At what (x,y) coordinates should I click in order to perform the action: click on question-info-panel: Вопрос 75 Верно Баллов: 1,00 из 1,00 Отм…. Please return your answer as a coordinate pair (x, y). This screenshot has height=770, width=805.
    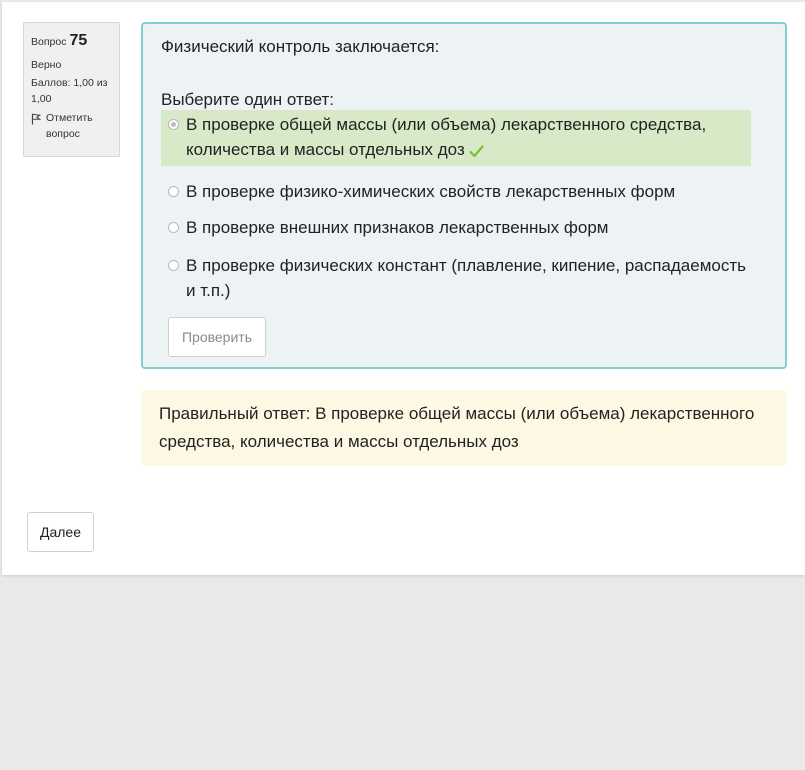
    Looking at the image, I should click on (71, 89).